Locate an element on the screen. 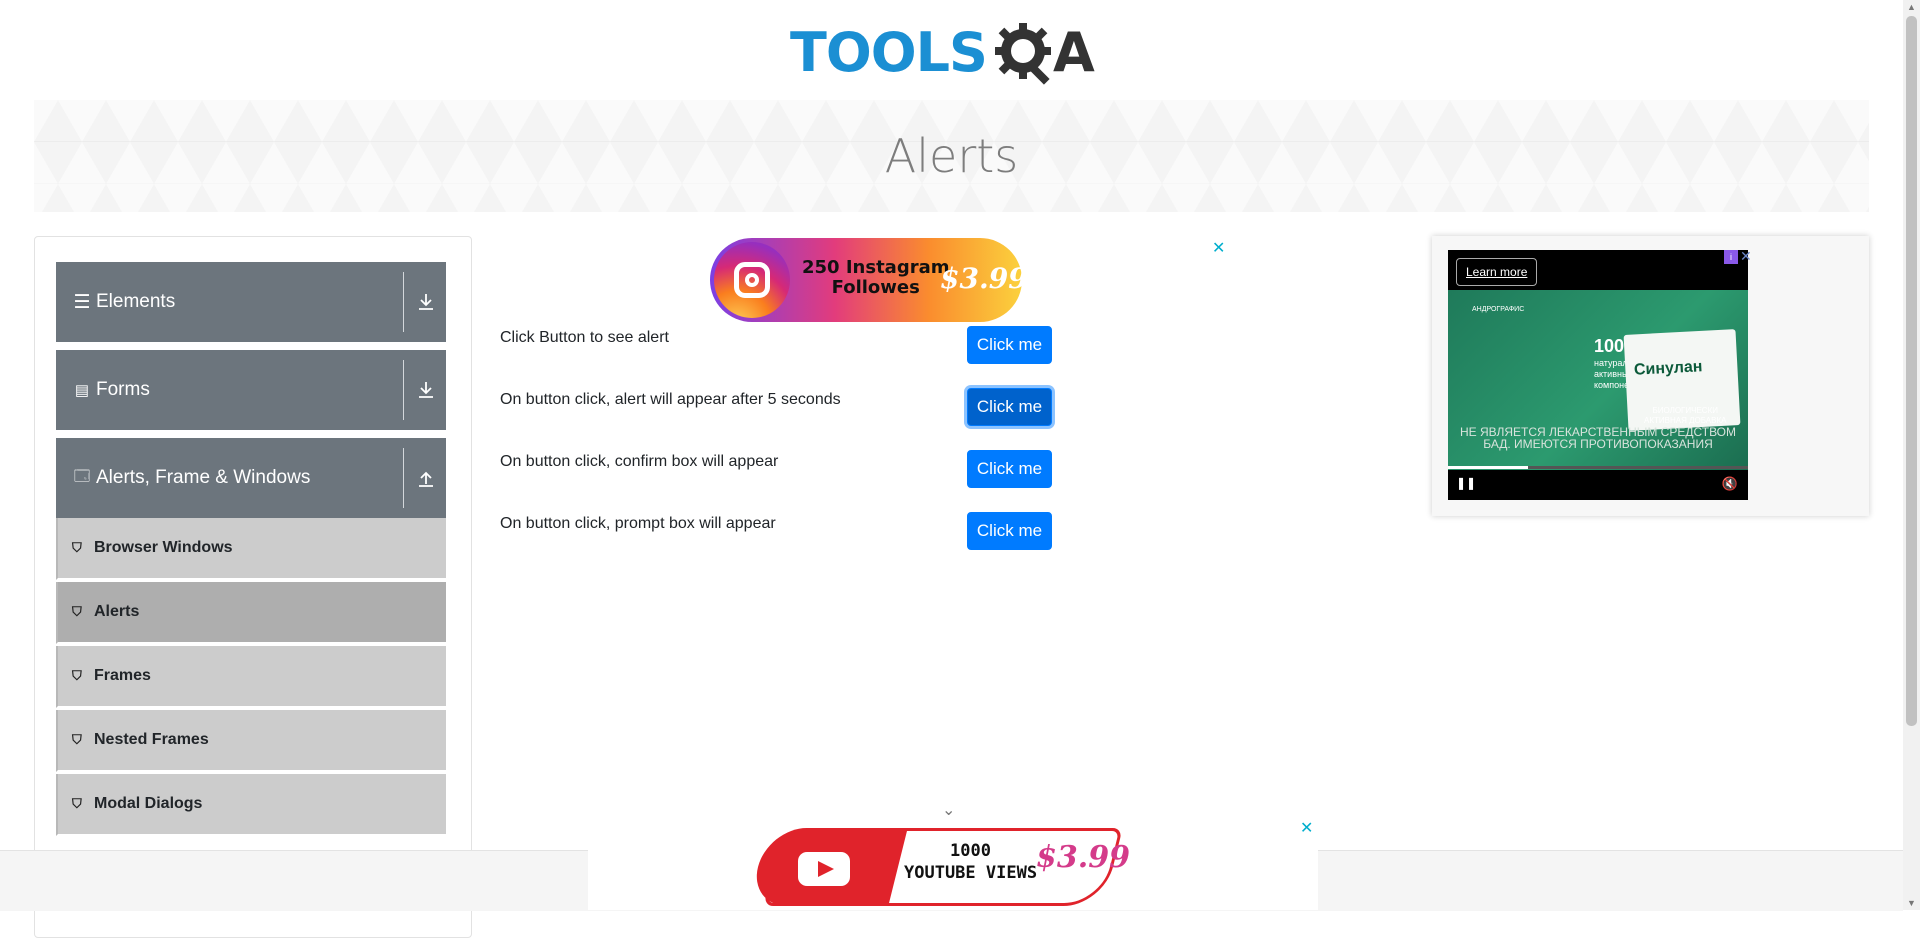  sidebar-group-label: Forms is located at coordinates (123, 389).